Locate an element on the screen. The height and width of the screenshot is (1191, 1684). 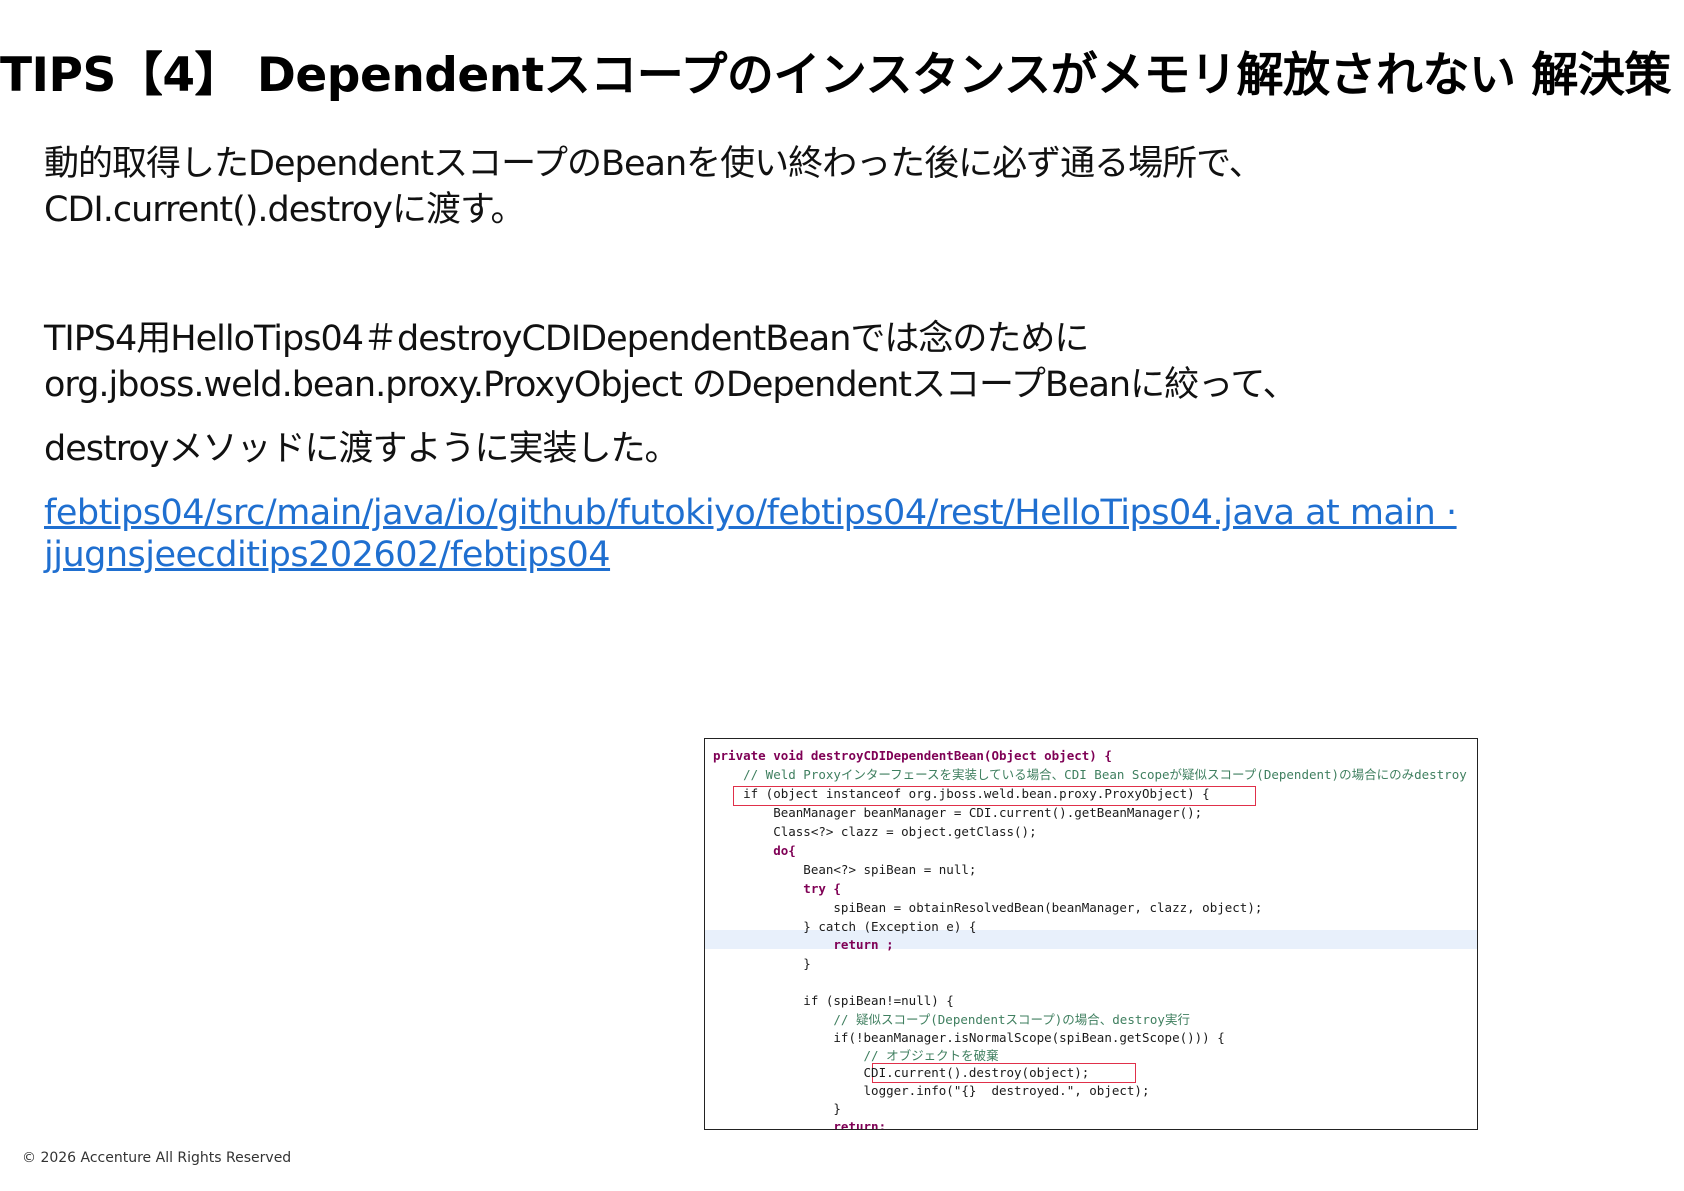
code-line: // オブジェクトを破棄 is located at coordinates (856, 1055).